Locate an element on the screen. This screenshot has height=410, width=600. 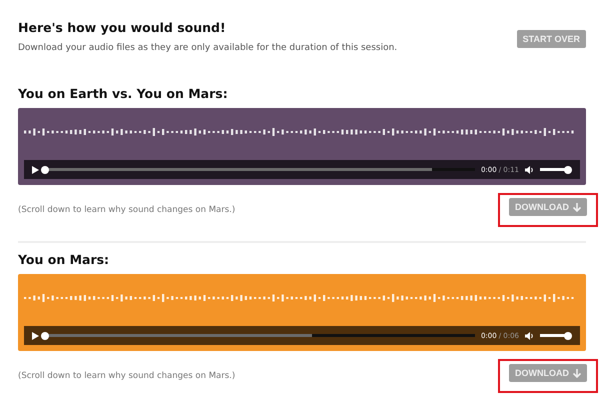
section-title: You on Earth vs. You on Mars: is located at coordinates (123, 93).